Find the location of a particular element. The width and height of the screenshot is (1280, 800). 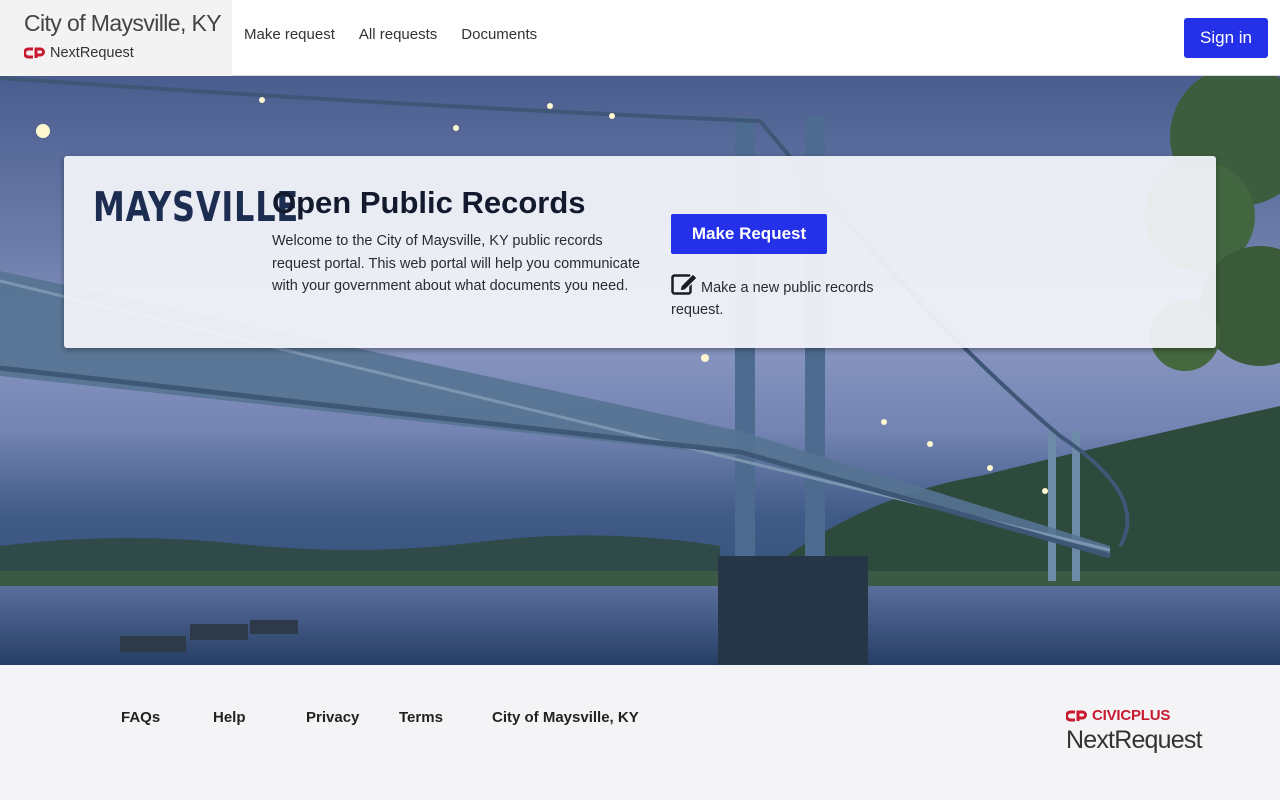

nav-all-requests: All requests is located at coordinates (398, 34).